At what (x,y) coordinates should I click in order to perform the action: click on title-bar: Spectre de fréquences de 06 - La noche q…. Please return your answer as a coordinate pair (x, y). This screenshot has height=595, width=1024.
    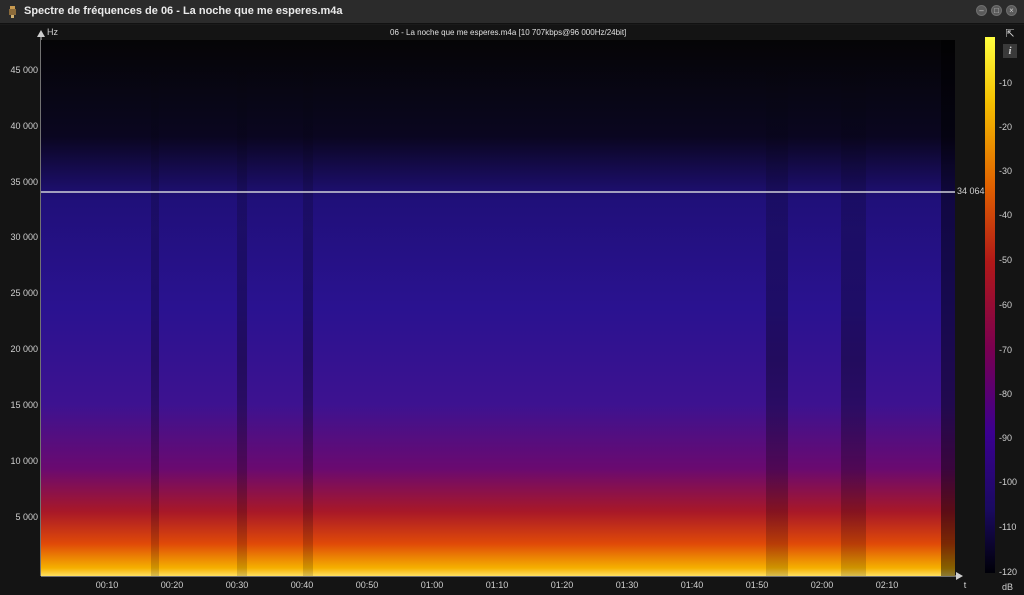
    Looking at the image, I should click on (512, 12).